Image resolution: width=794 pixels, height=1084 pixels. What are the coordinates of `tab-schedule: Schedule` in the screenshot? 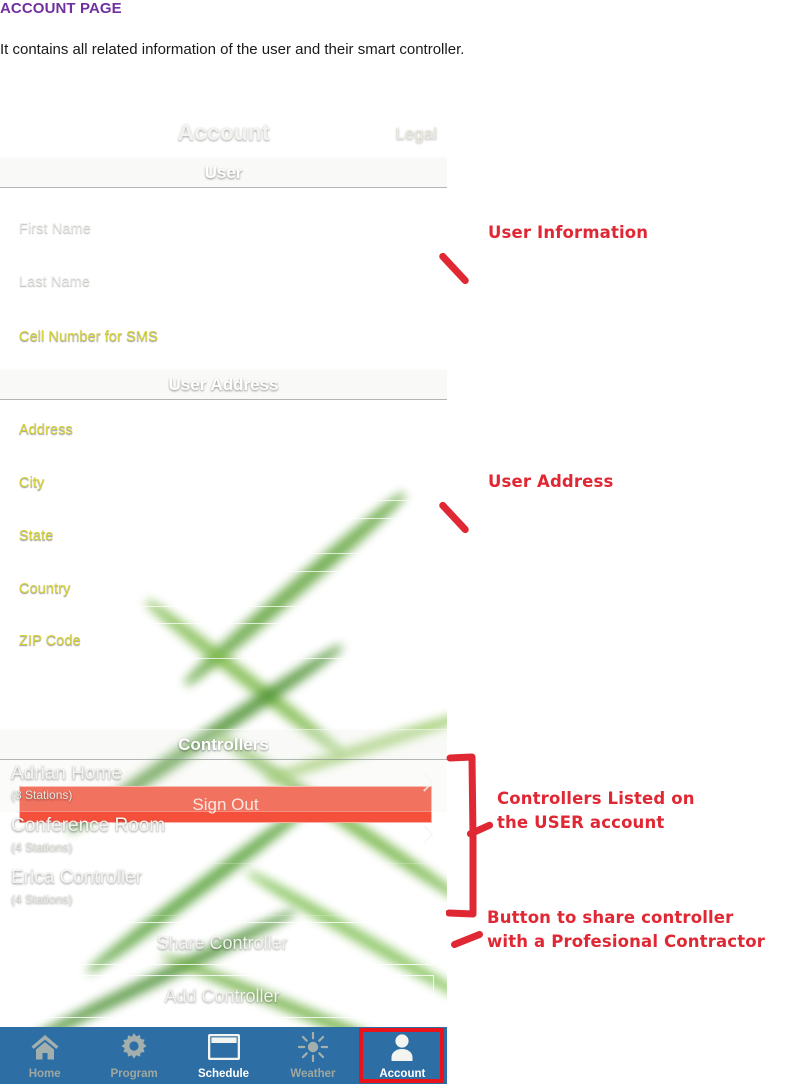 It's located at (223, 1055).